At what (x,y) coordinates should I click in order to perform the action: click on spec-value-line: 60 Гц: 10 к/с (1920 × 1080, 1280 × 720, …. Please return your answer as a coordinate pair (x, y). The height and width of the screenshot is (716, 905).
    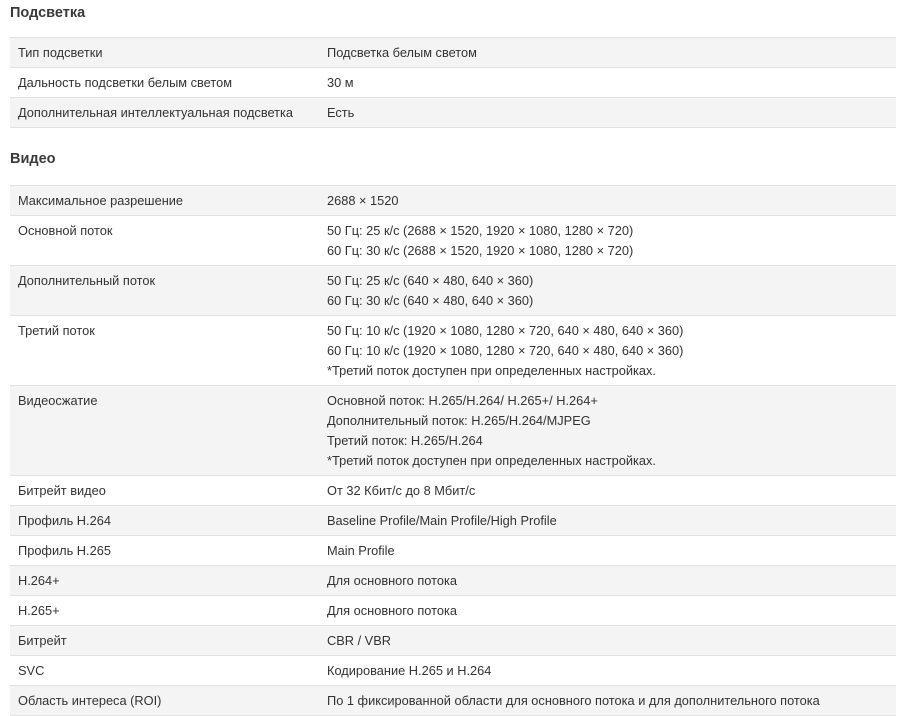
    Looking at the image, I should click on (505, 350).